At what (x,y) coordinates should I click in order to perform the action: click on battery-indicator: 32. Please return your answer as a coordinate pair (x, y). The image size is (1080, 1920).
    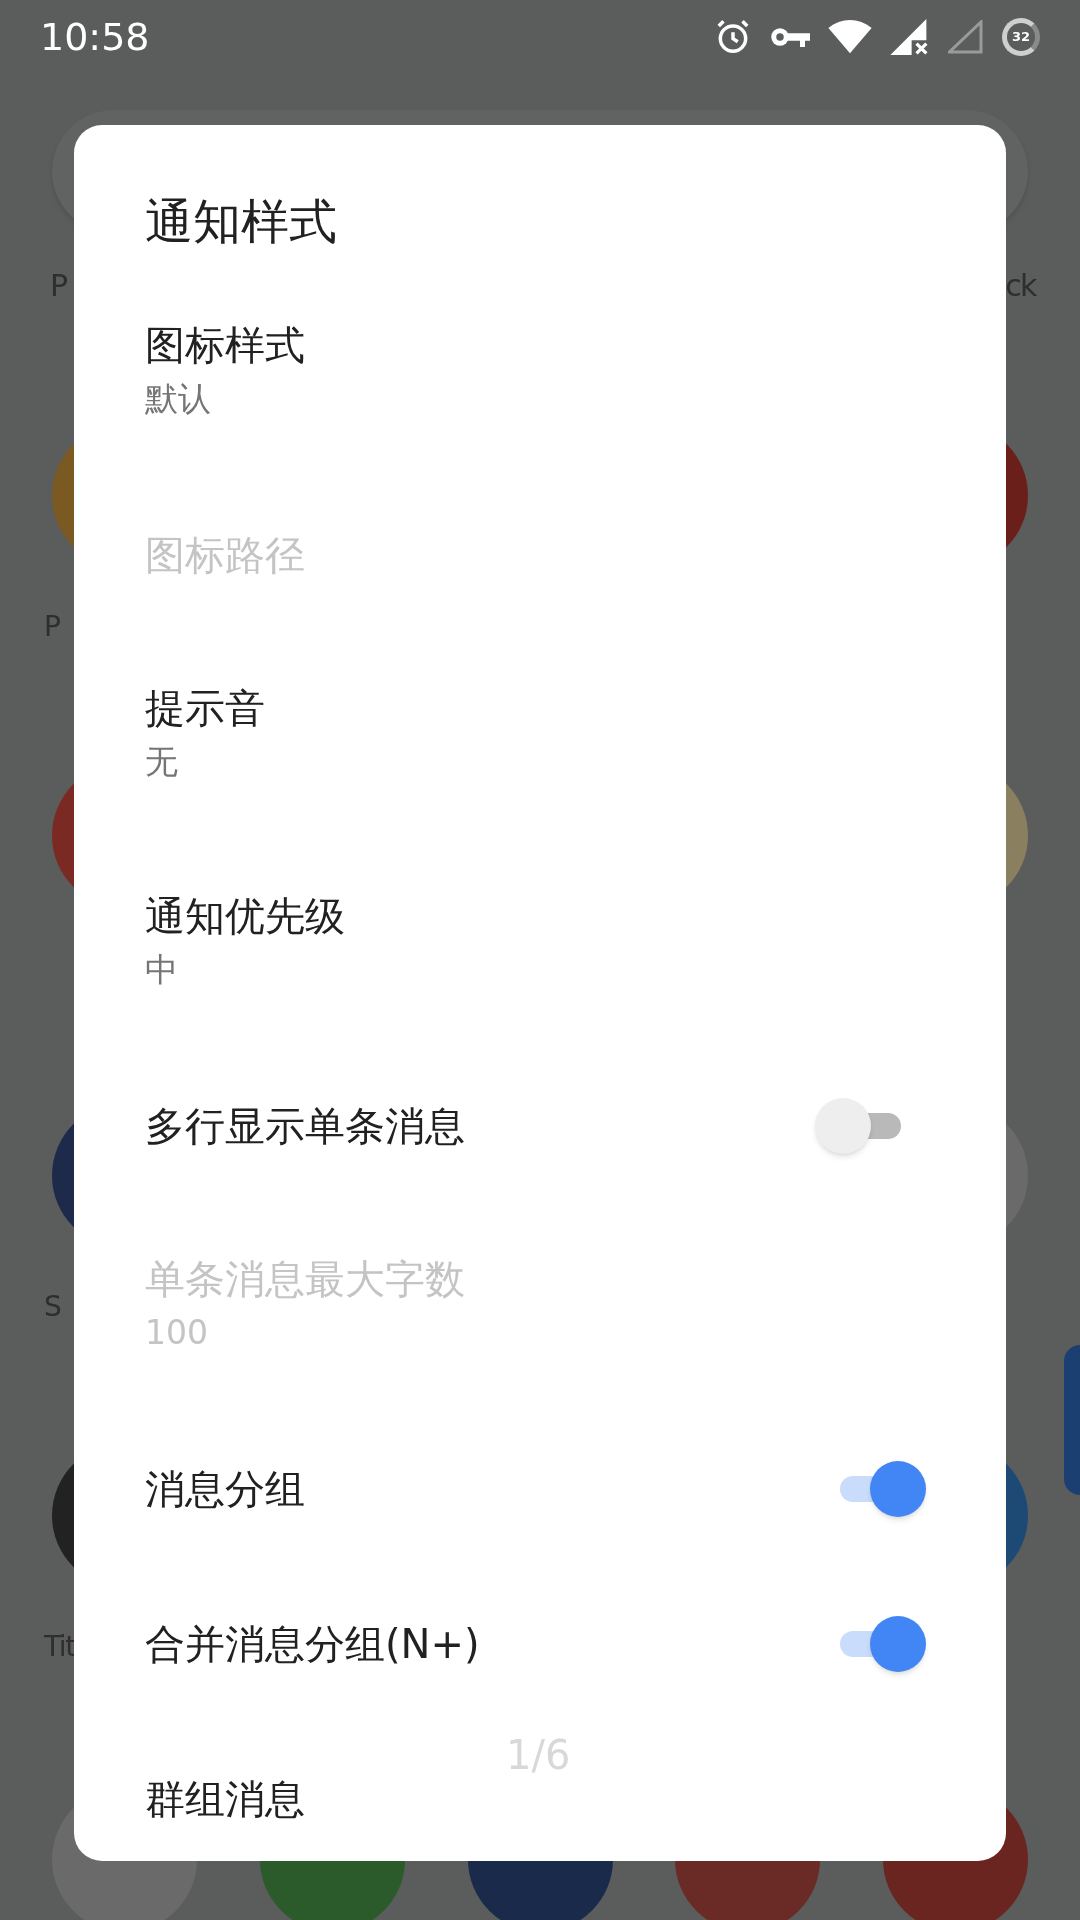
    Looking at the image, I should click on (1021, 37).